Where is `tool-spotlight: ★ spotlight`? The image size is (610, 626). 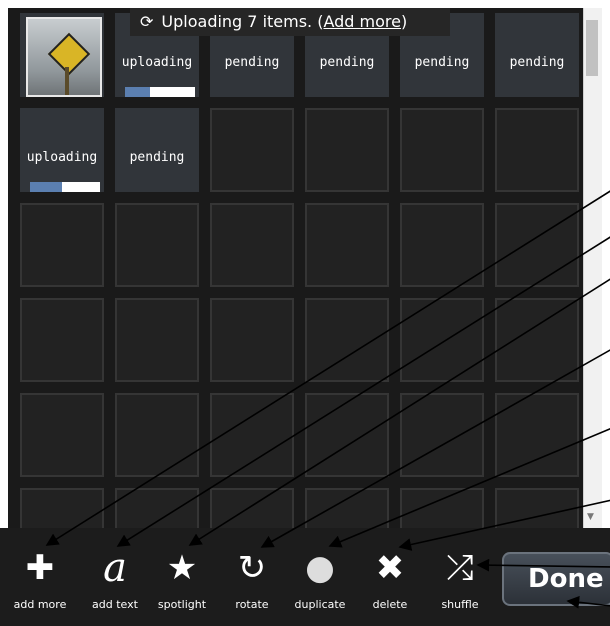 tool-spotlight: ★ spotlight is located at coordinates (182, 577).